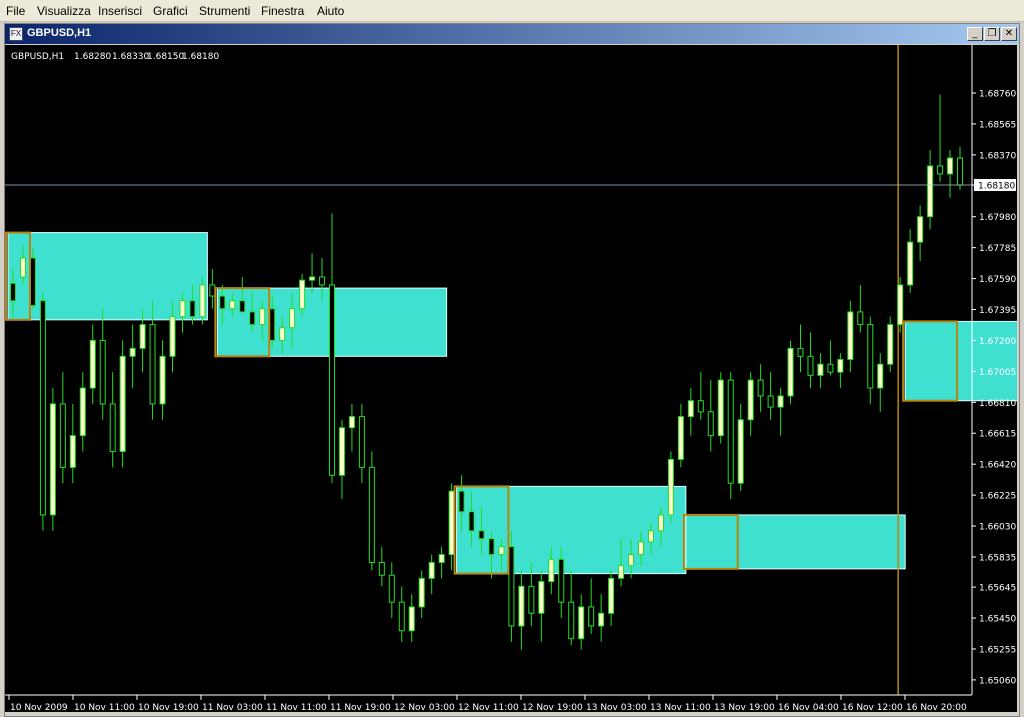 This screenshot has height=717, width=1024. What do you see at coordinates (997, 125) in the screenshot?
I see `price-tick-label: 1.68565` at bounding box center [997, 125].